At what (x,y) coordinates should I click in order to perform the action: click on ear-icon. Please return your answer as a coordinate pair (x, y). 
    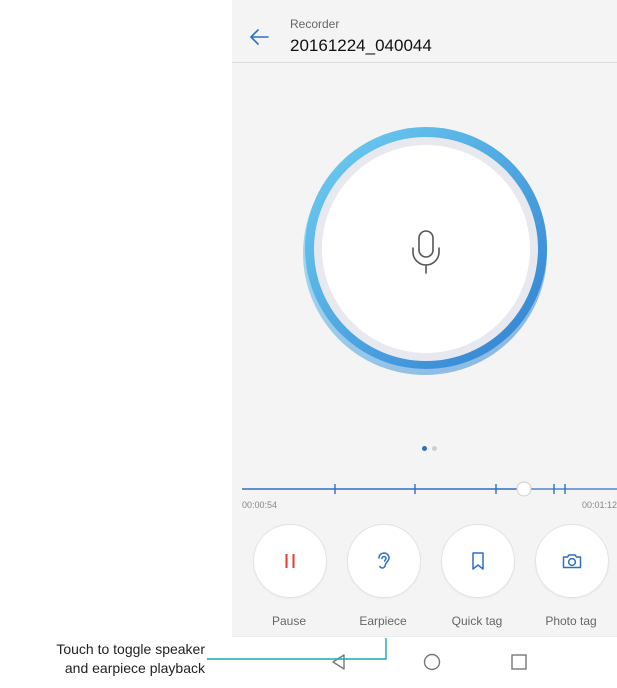
    Looking at the image, I should click on (384, 560).